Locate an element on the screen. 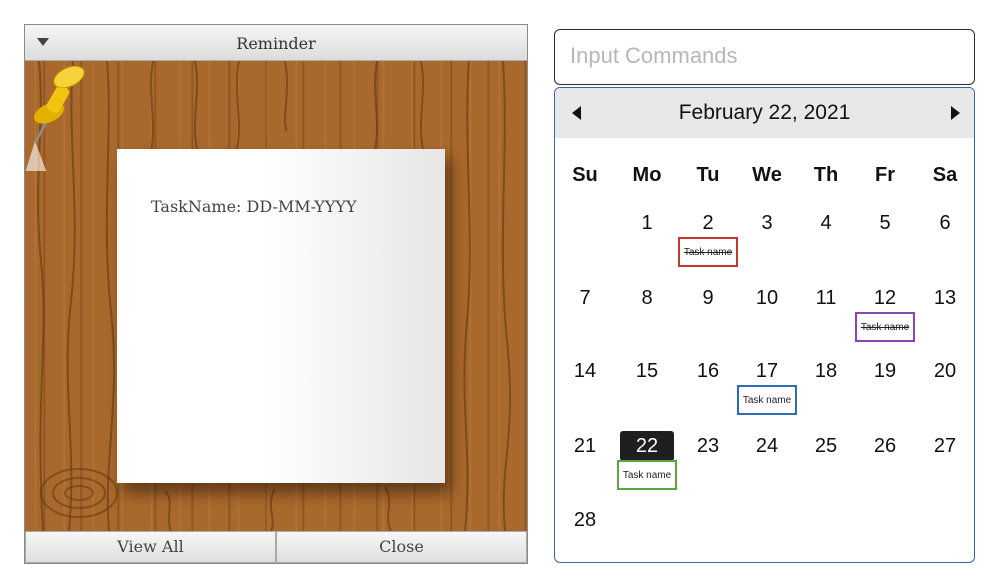  calendar-day: 13 is located at coordinates (945, 298).